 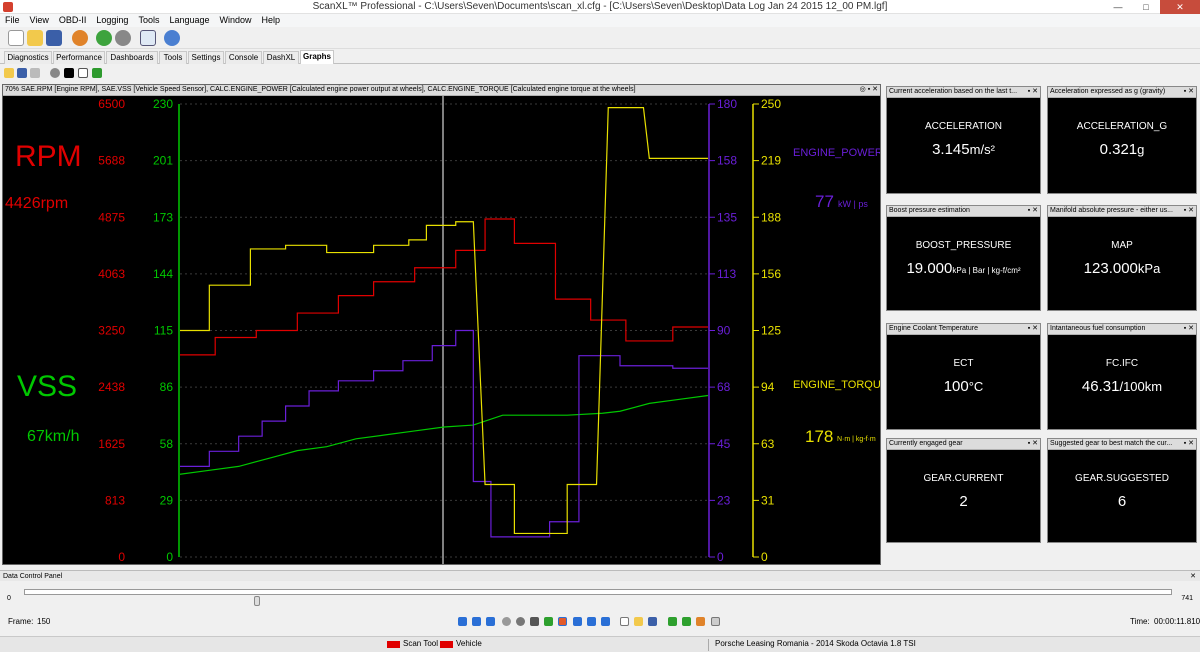 I want to click on tab-tools: Tools, so click(x=173, y=57).